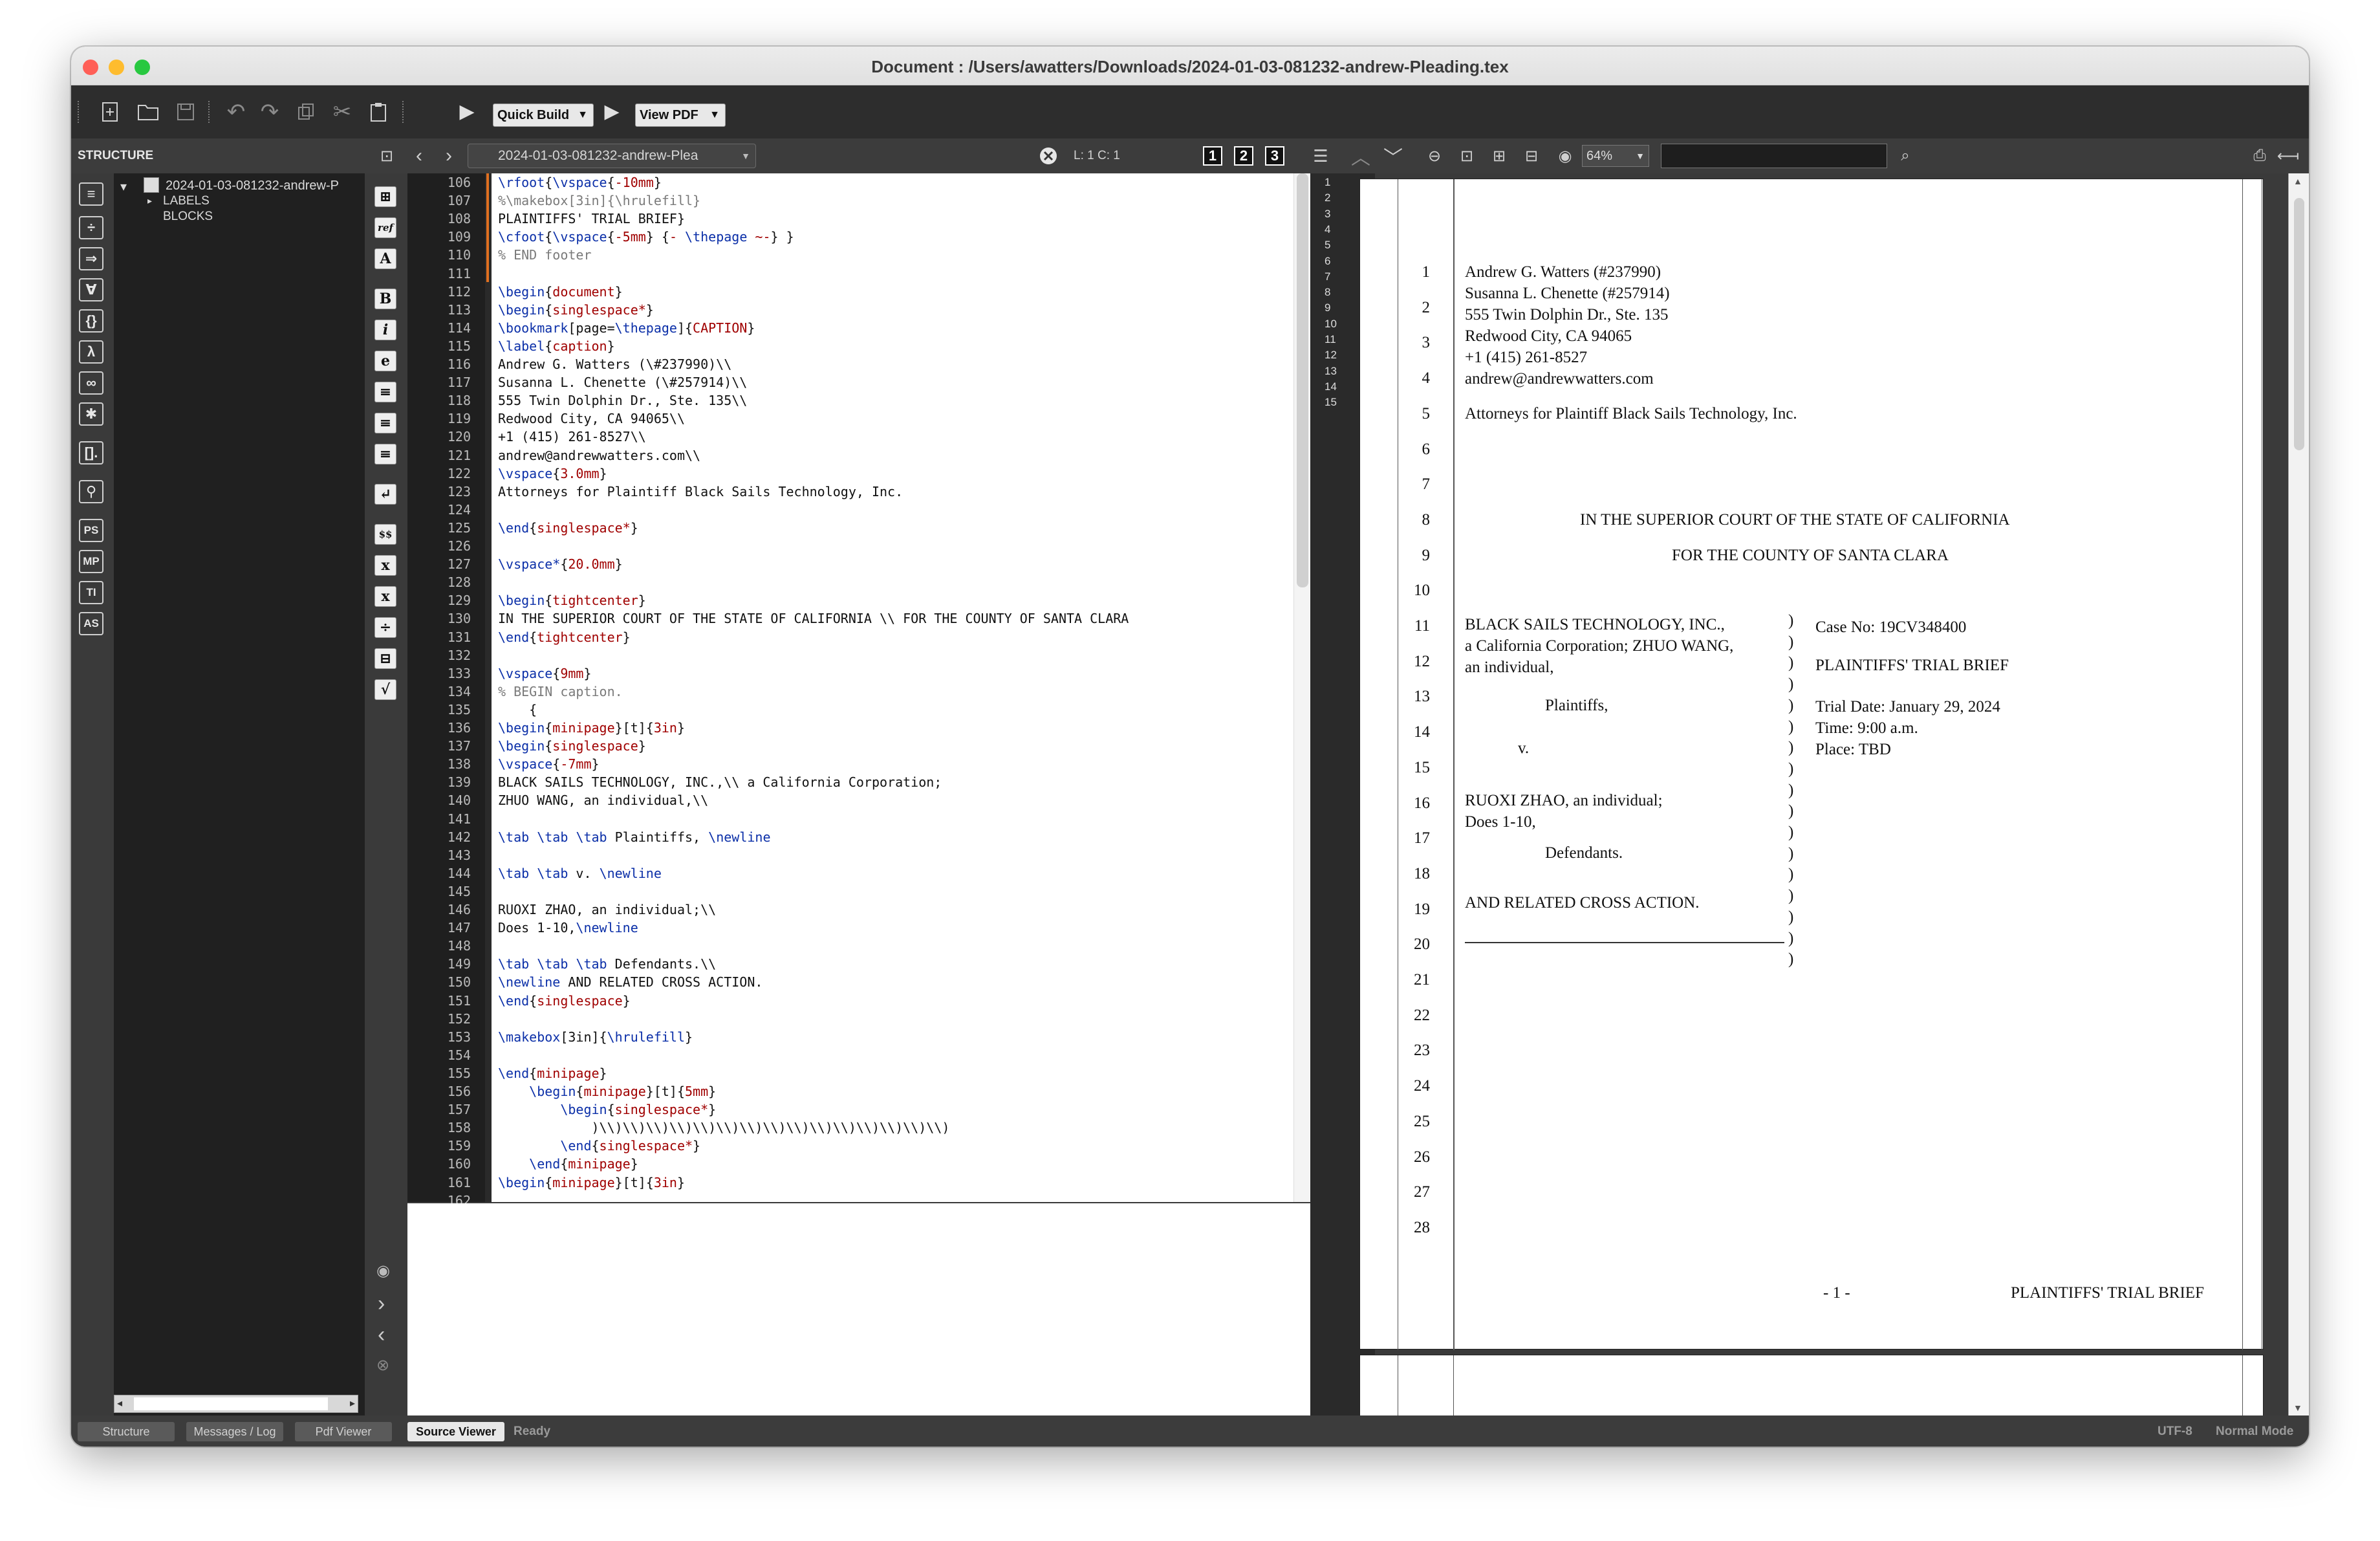 Image resolution: width=2380 pixels, height=1541 pixels. Describe the element at coordinates (378, 111) in the screenshot. I see `paste-icon` at that location.